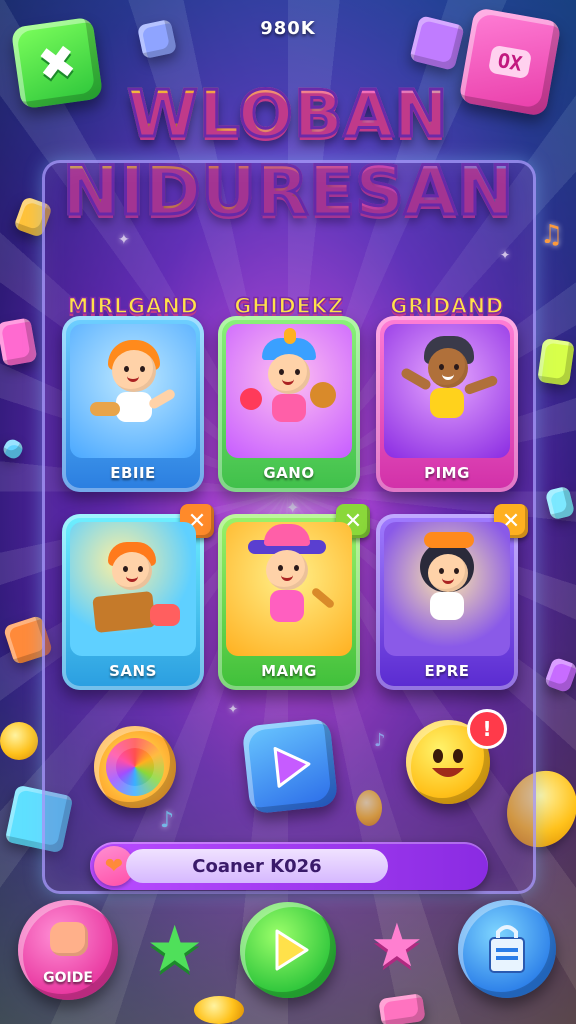 The width and height of the screenshot is (576, 1024). Describe the element at coordinates (447, 671) in the screenshot. I see `card-name: EPRE` at that location.